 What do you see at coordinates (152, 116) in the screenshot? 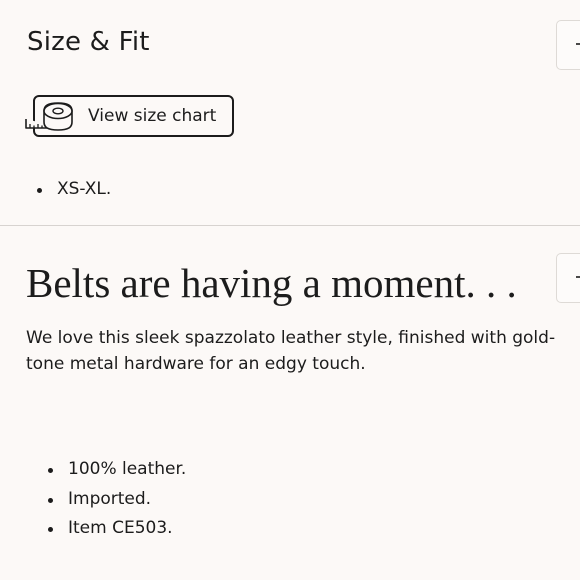
I see `view-size-chart-label: View size chart` at bounding box center [152, 116].